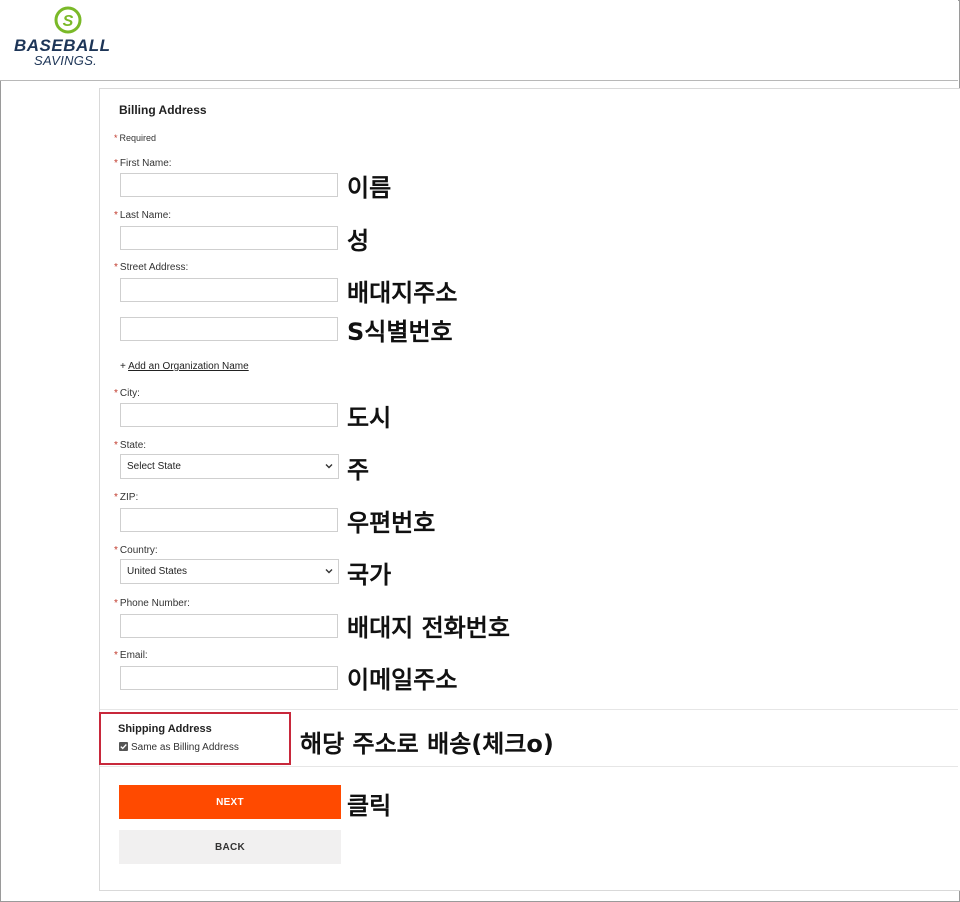 The width and height of the screenshot is (960, 902). Describe the element at coordinates (369, 575) in the screenshot. I see `annotation-country: 국가` at that location.